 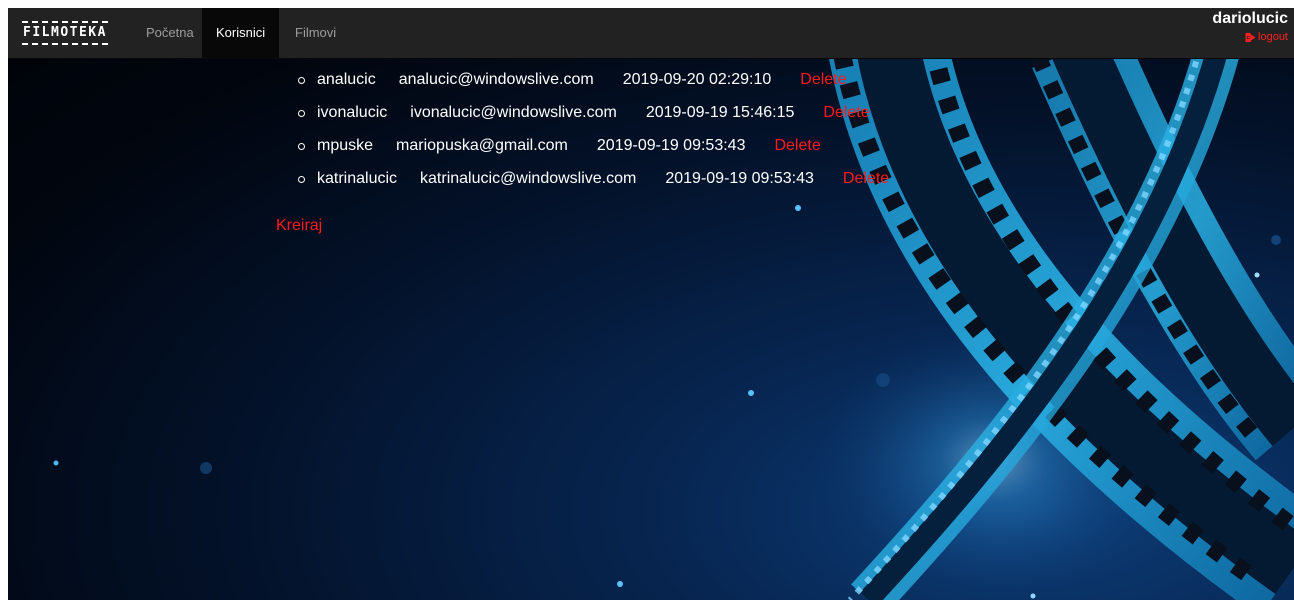 I want to click on brand-text: FILMOTEKA, so click(x=65, y=32).